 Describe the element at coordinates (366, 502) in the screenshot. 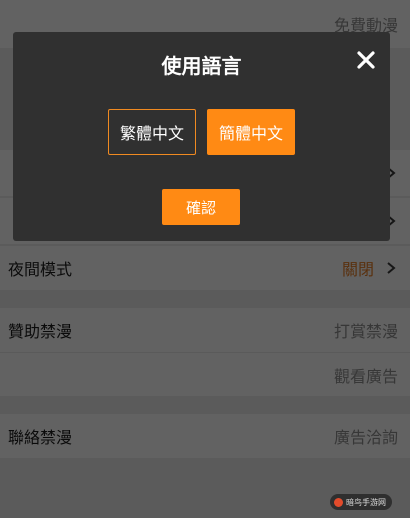

I see `watermark-text: 暗鸟手游网` at that location.